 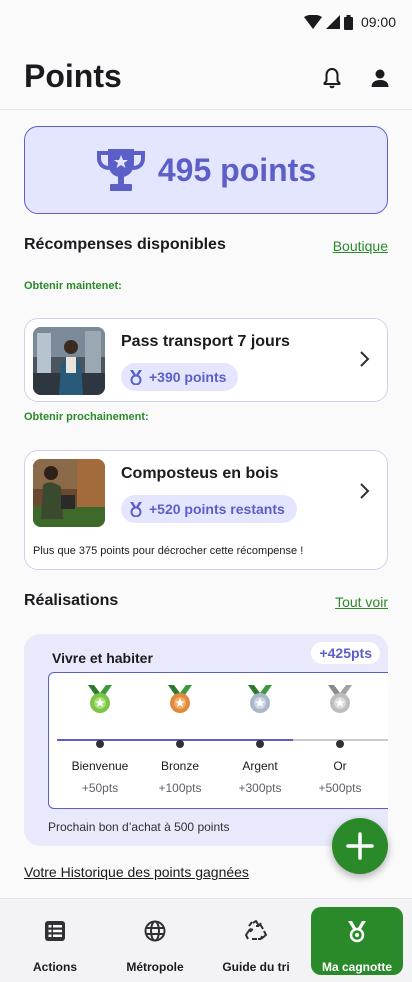 I want to click on plus-icon, so click(x=360, y=846).